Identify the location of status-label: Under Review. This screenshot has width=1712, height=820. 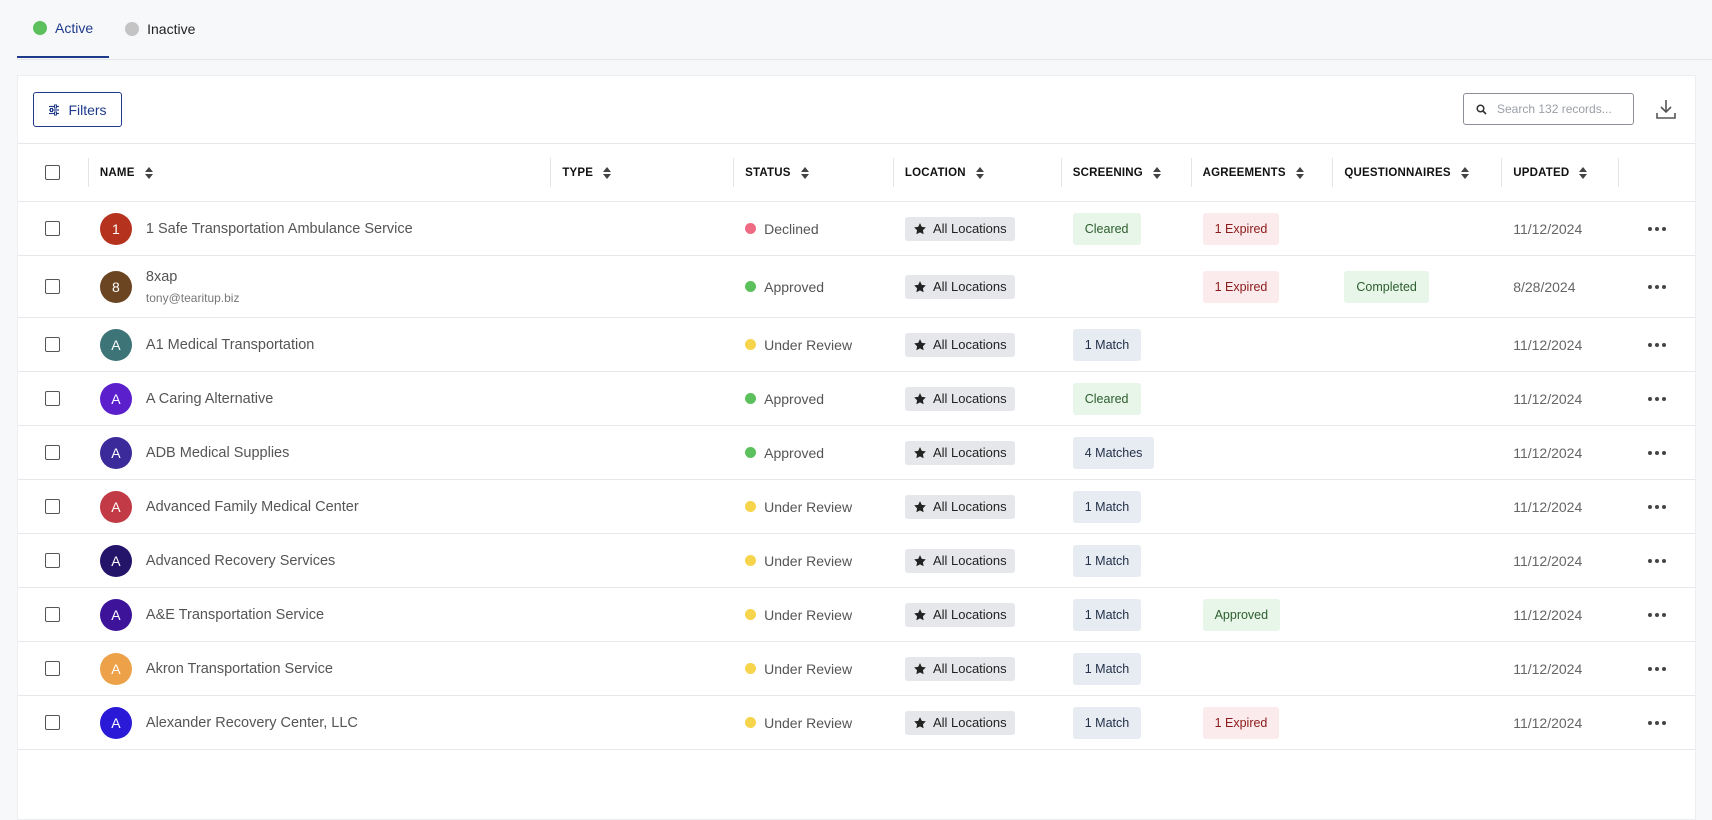
(808, 722).